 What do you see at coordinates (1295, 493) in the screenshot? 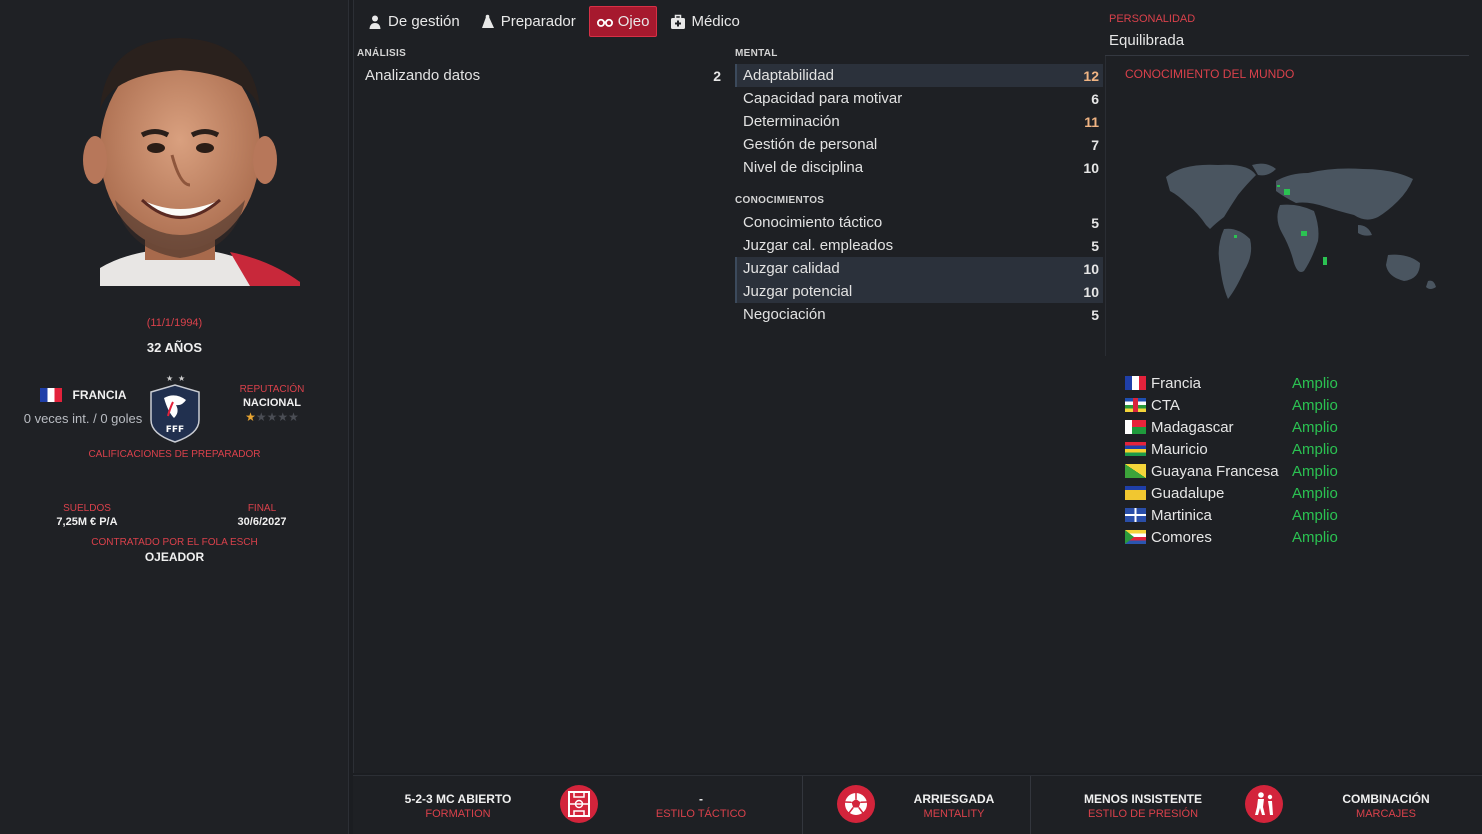
I see `list-item: Guadalupe Amplio` at bounding box center [1295, 493].